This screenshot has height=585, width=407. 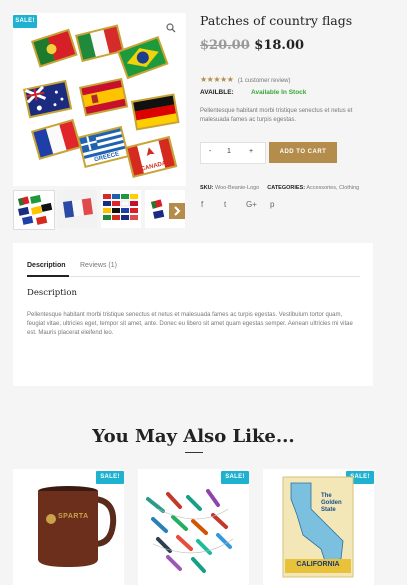 I want to click on flags-photo: GREECE CANADA, so click(x=99, y=99).